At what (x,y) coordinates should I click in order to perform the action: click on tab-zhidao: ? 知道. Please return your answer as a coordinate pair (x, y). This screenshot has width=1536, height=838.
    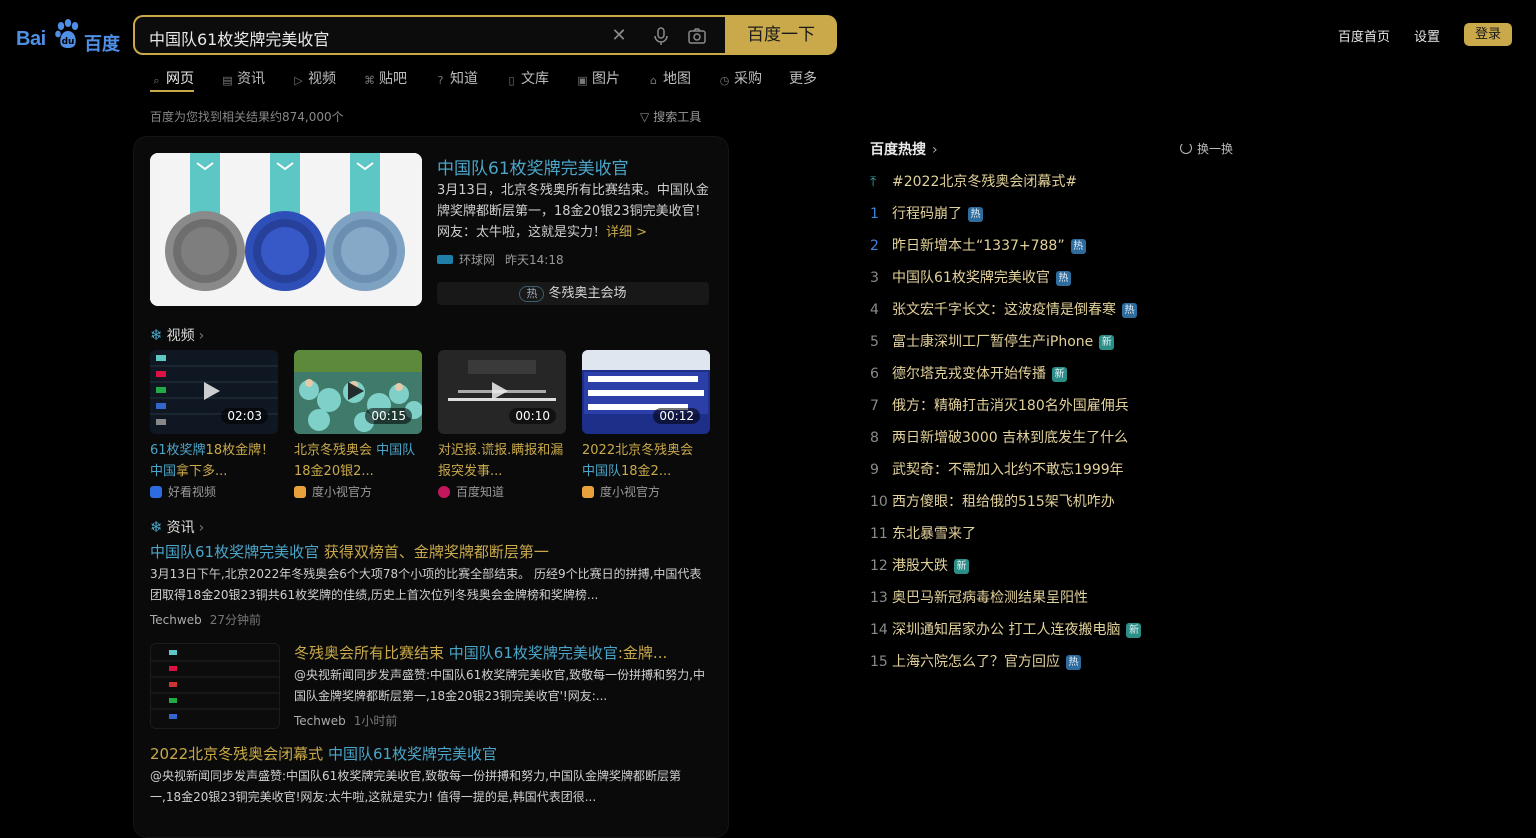
    Looking at the image, I should click on (456, 78).